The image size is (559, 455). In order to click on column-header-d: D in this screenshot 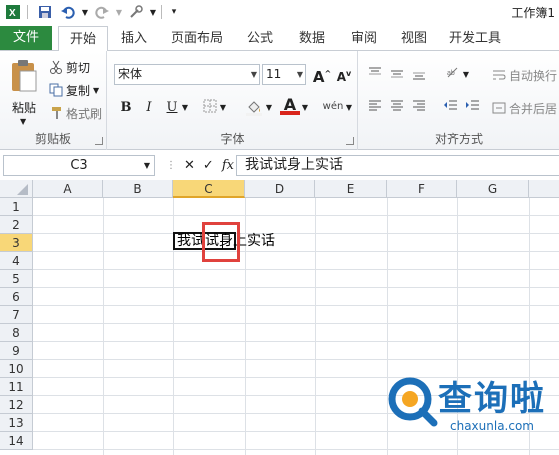, I will do `click(280, 189)`.